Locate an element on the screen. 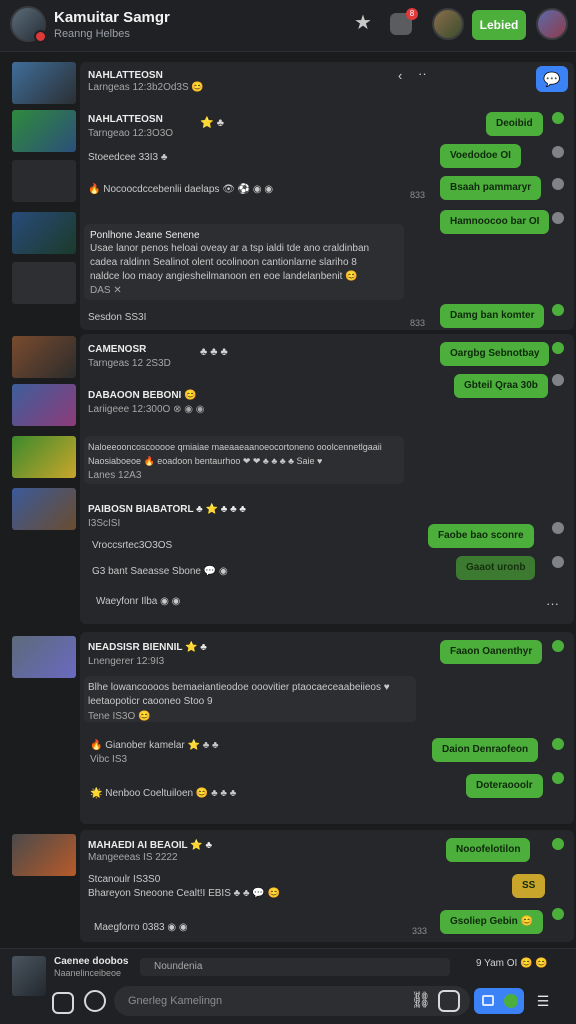 This screenshot has height=1024, width=576. message-emoji: ♣ ♣ ♣ is located at coordinates (214, 352).